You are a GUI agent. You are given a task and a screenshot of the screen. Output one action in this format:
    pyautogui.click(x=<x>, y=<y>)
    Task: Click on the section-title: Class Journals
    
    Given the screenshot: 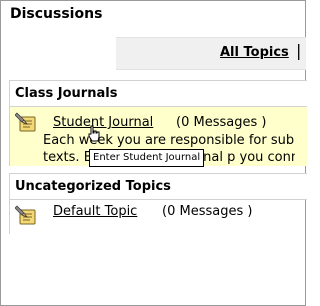 What is the action you would take?
    pyautogui.click(x=66, y=93)
    